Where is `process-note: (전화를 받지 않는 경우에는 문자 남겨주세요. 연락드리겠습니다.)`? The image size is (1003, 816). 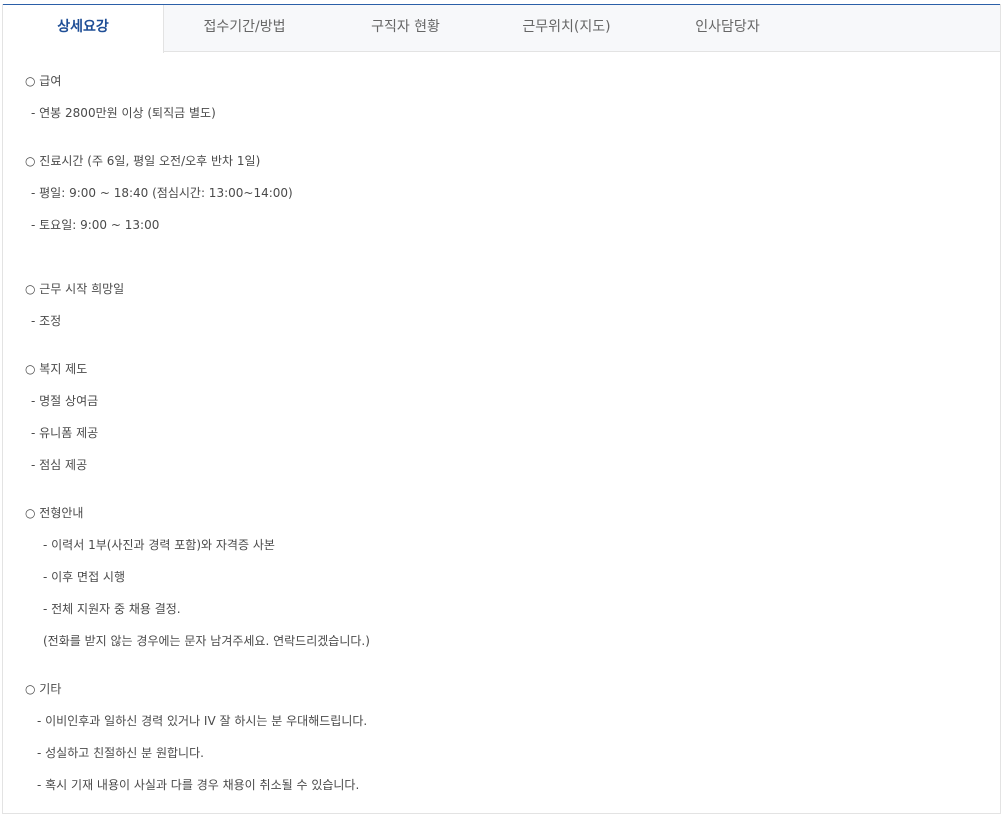 process-note: (전화를 받지 않는 경우에는 문자 남겨주세요. 연락드리겠습니다.) is located at coordinates (206, 641).